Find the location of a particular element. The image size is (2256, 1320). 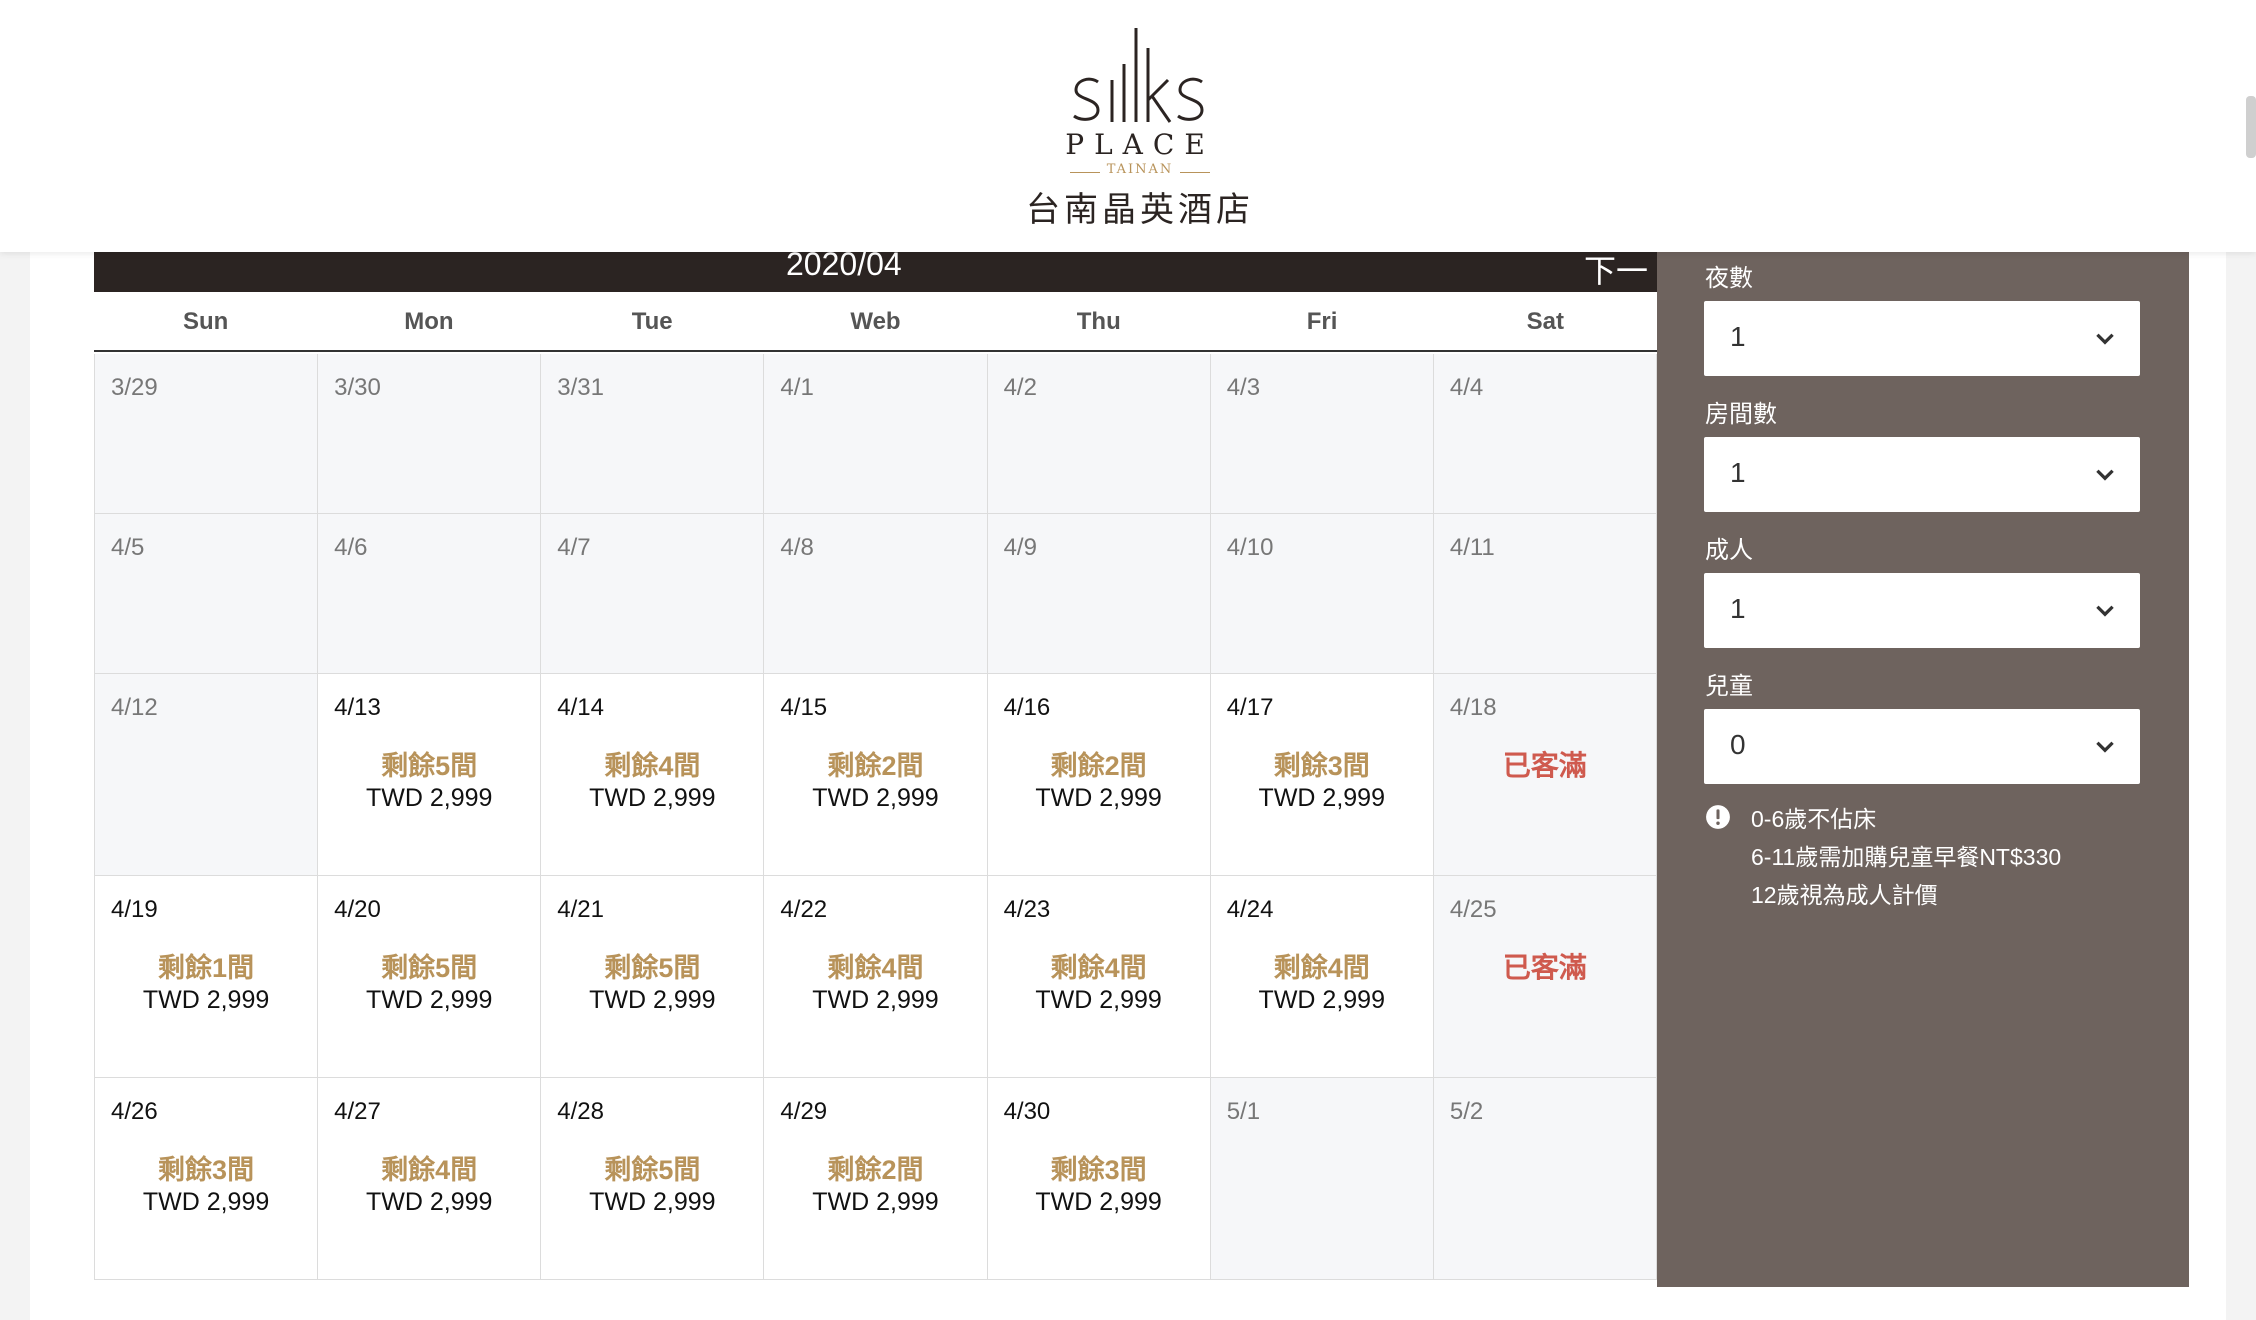

weekday-tue: Tue is located at coordinates (652, 321).